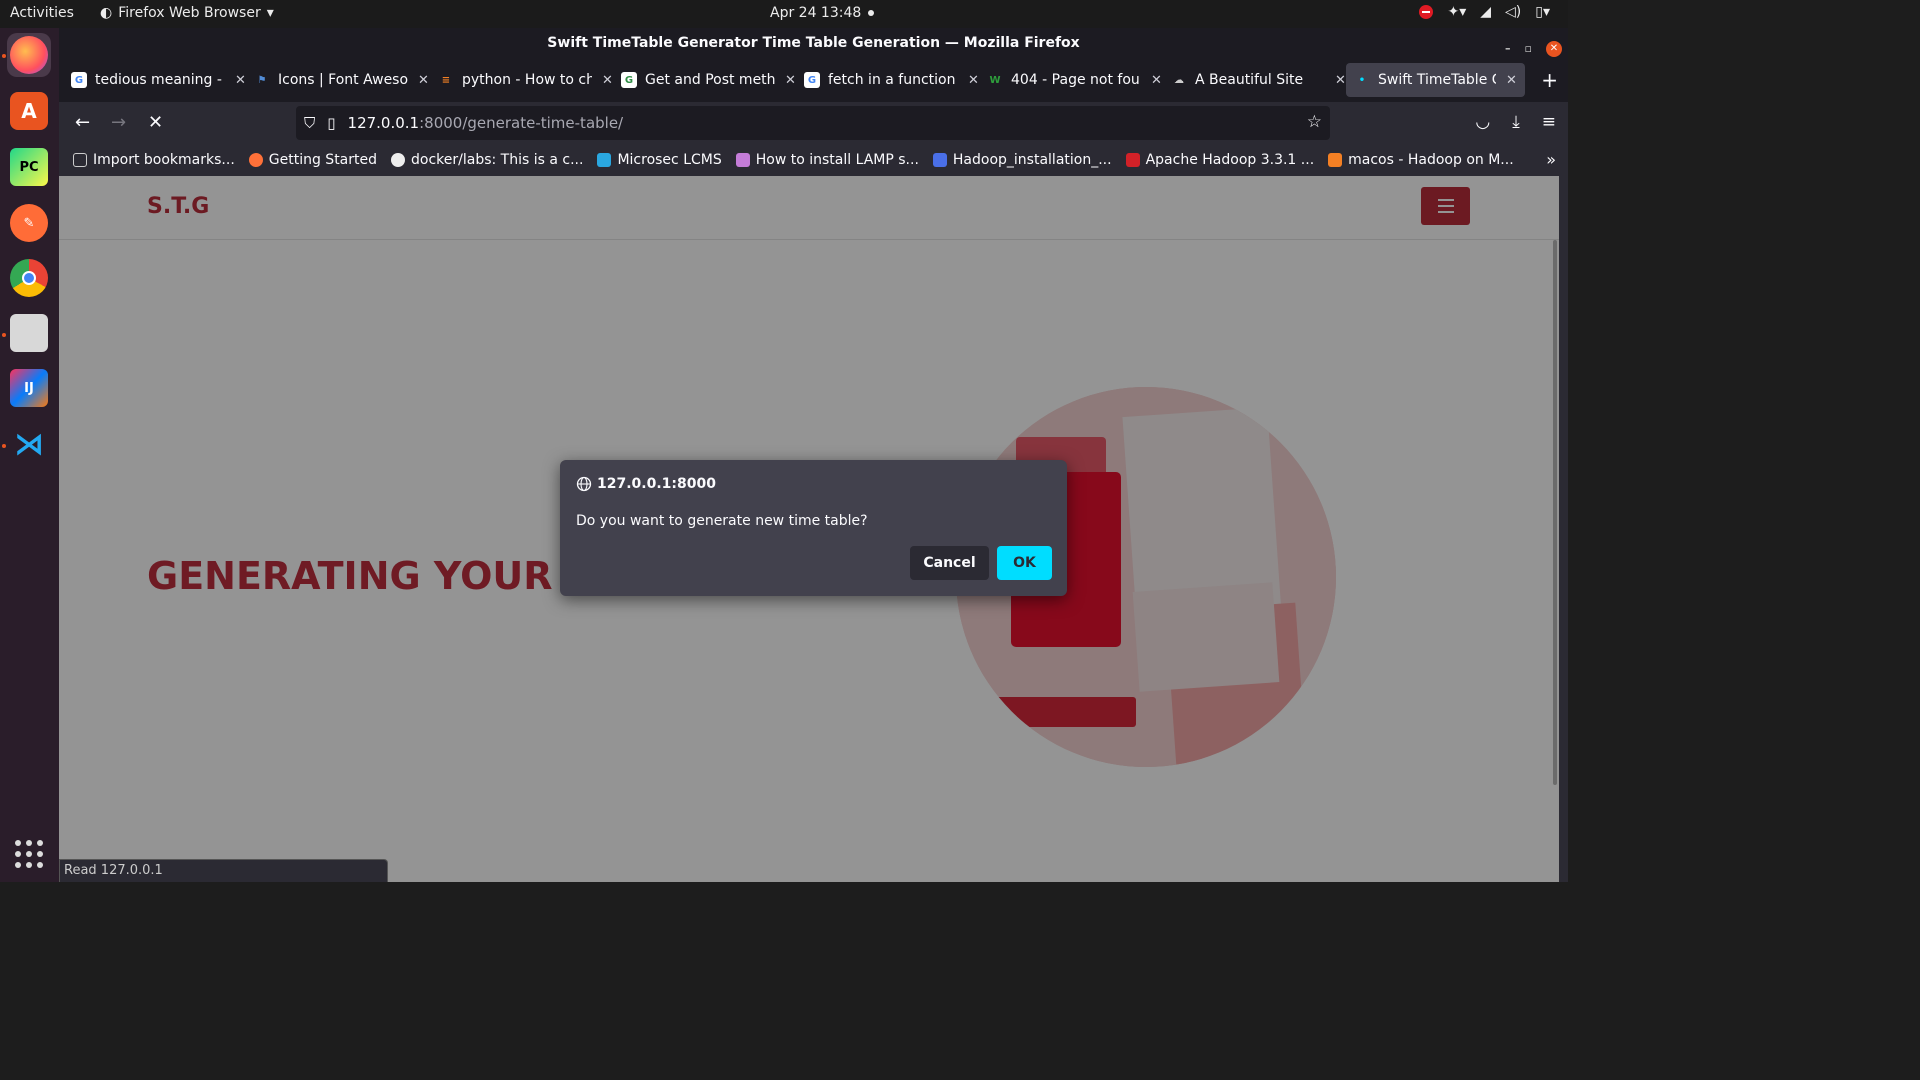  What do you see at coordinates (1516, 122) in the screenshot?
I see `download-icon: ⤓` at bounding box center [1516, 122].